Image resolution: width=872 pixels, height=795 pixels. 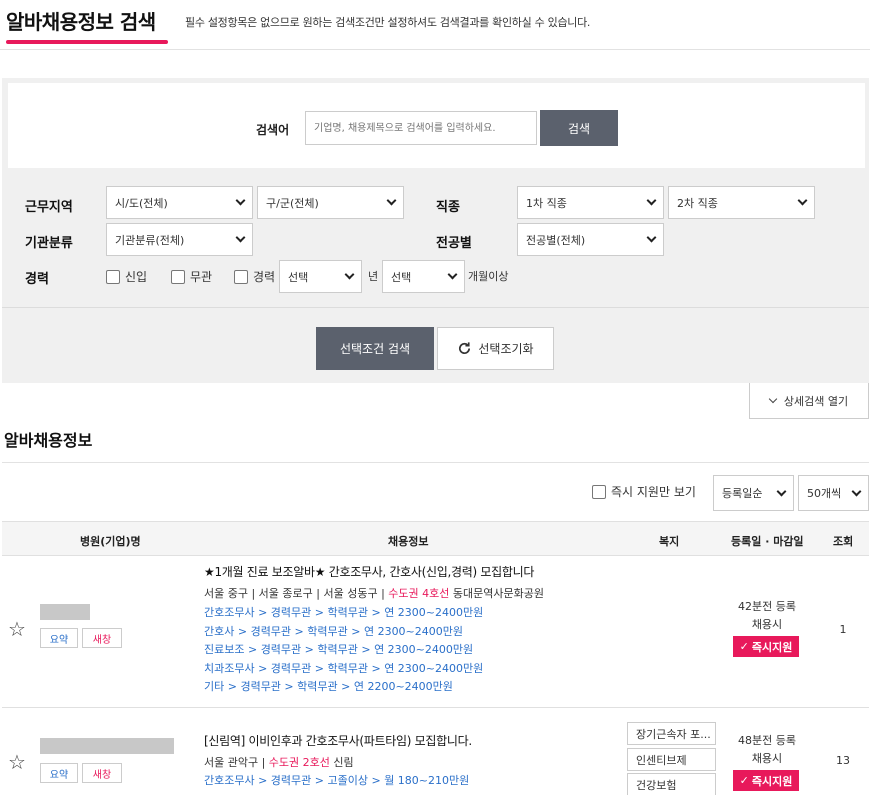 What do you see at coordinates (496, 593) in the screenshot?
I see `station-text: 동대문역사문화공원` at bounding box center [496, 593].